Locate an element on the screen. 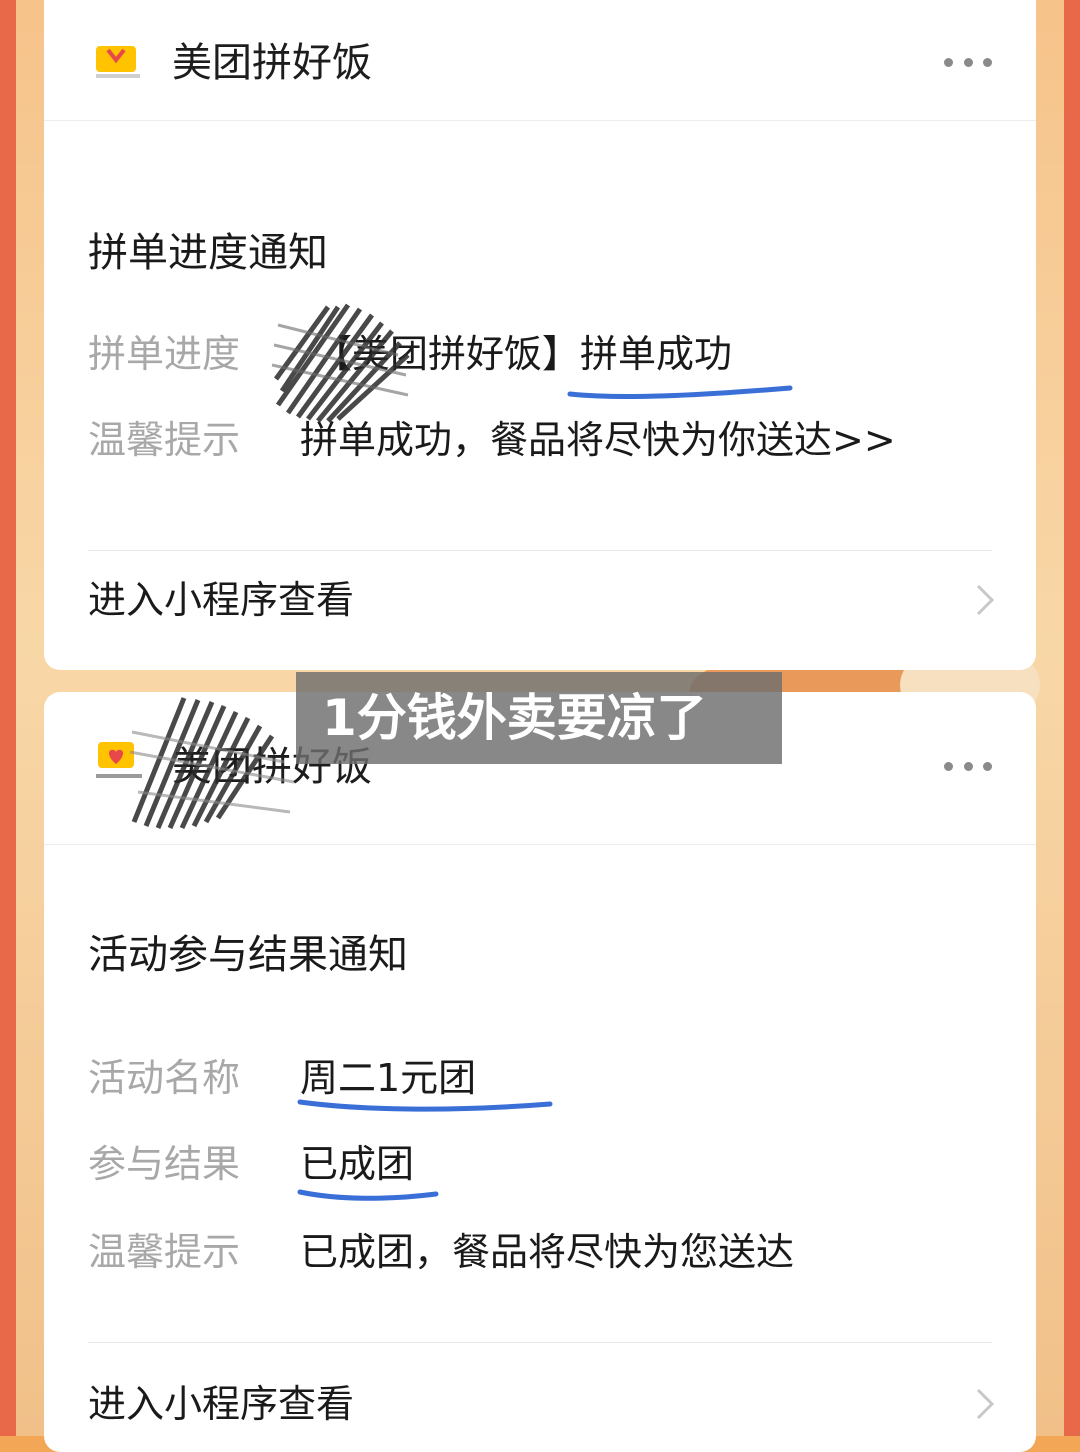  caption-banner: 1分钱外卖要凉了 is located at coordinates (539, 718).